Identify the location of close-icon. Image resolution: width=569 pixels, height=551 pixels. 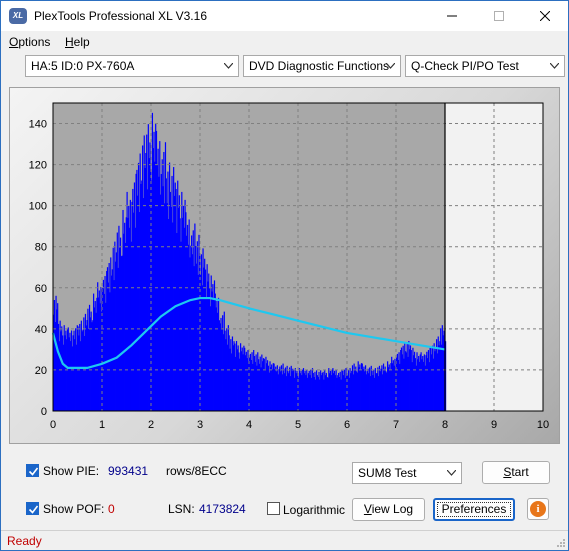
(545, 16).